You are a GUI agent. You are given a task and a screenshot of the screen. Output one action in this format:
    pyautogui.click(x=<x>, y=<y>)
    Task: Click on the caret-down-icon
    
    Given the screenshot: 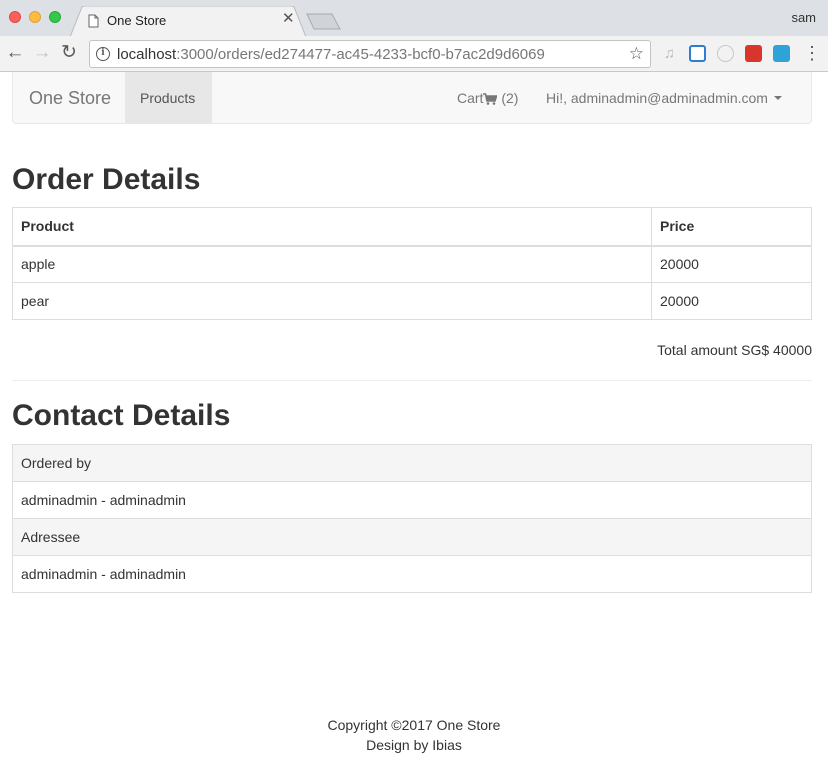 What is the action you would take?
    pyautogui.click(x=777, y=98)
    